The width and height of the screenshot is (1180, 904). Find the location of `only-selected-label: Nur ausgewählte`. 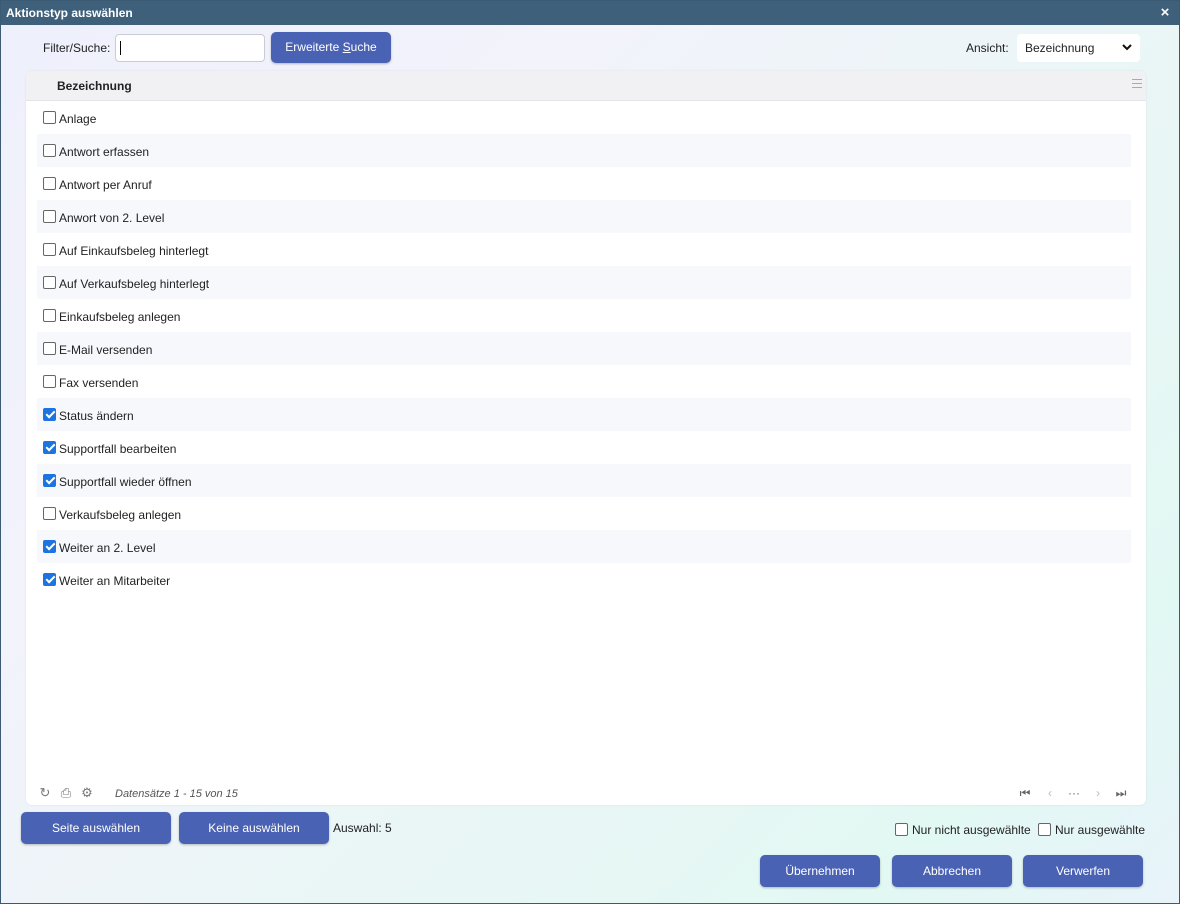

only-selected-label: Nur ausgewählte is located at coordinates (1100, 830).